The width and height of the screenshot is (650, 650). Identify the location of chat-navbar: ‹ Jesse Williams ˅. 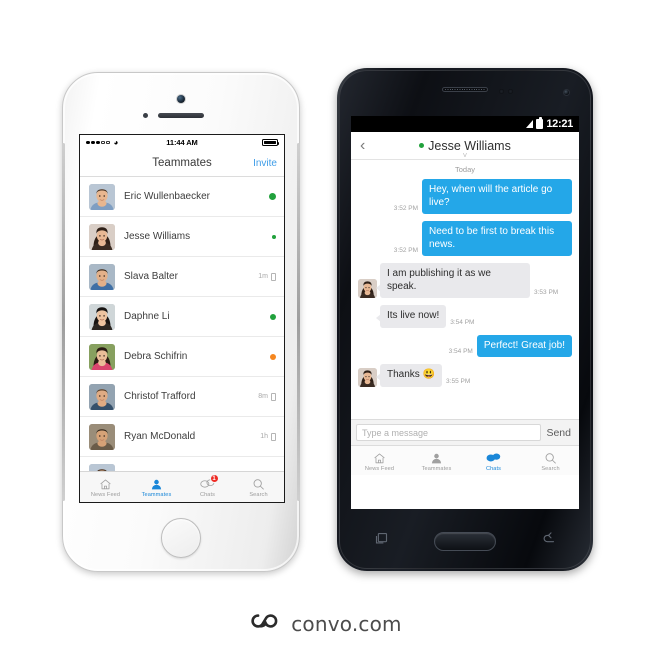
(465, 146).